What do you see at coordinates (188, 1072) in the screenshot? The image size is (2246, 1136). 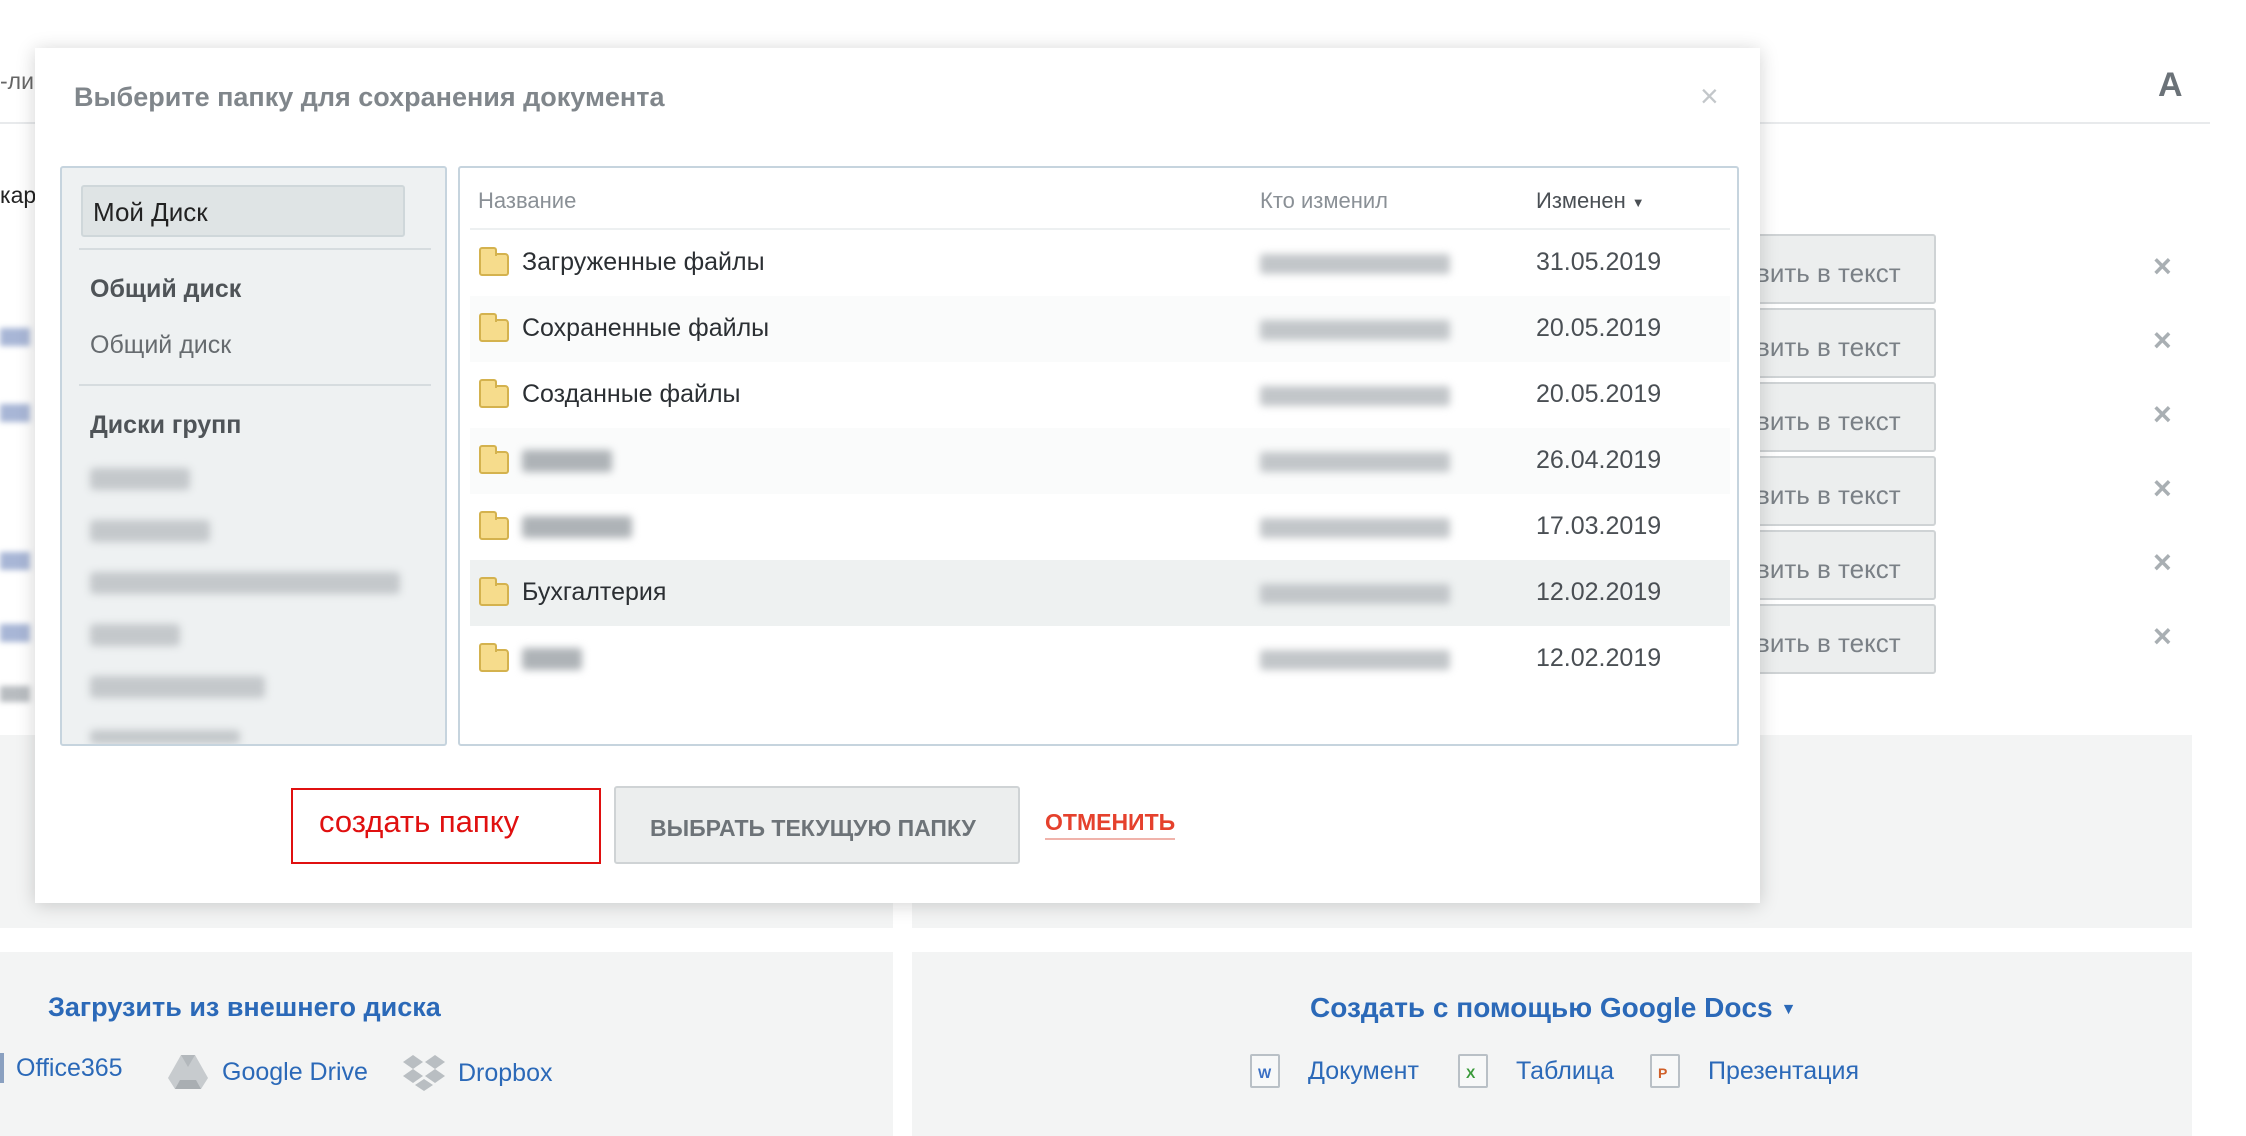 I see `google-drive-icon` at bounding box center [188, 1072].